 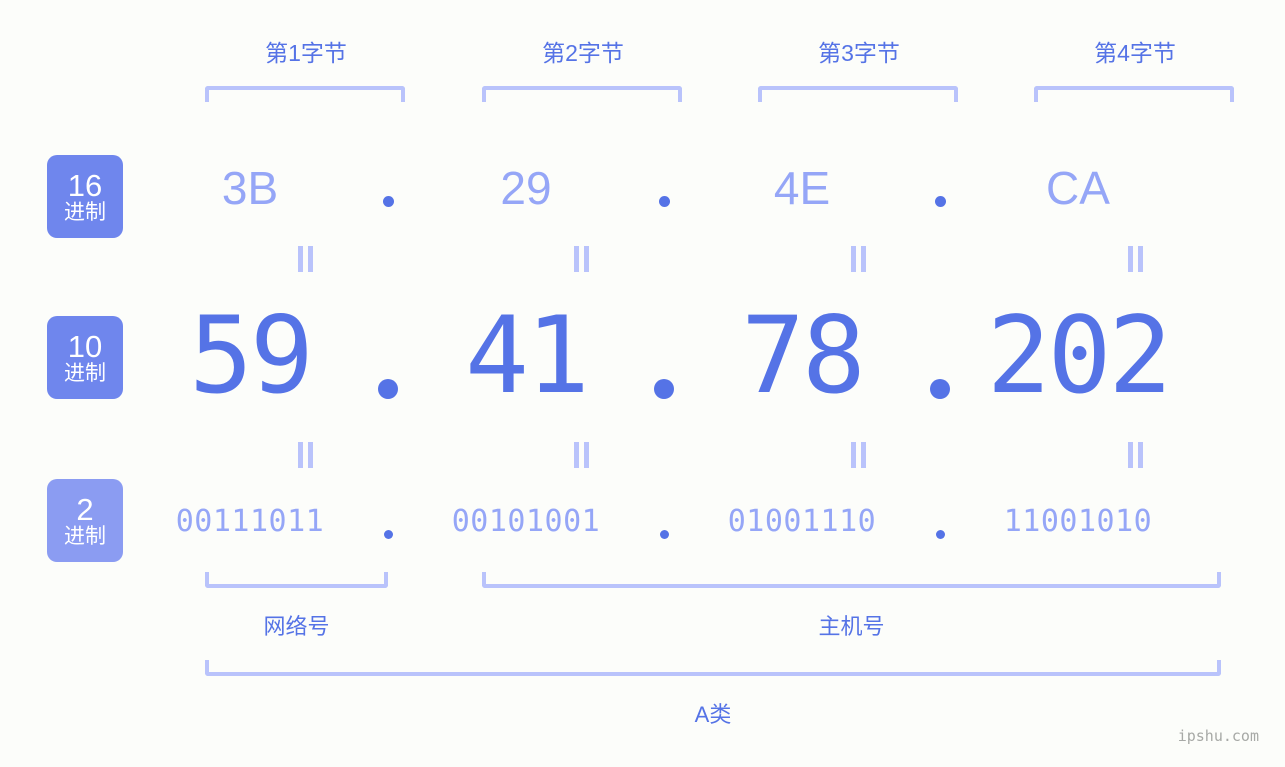 I want to click on radix-badge-hex-system: 进制, so click(x=85, y=212).